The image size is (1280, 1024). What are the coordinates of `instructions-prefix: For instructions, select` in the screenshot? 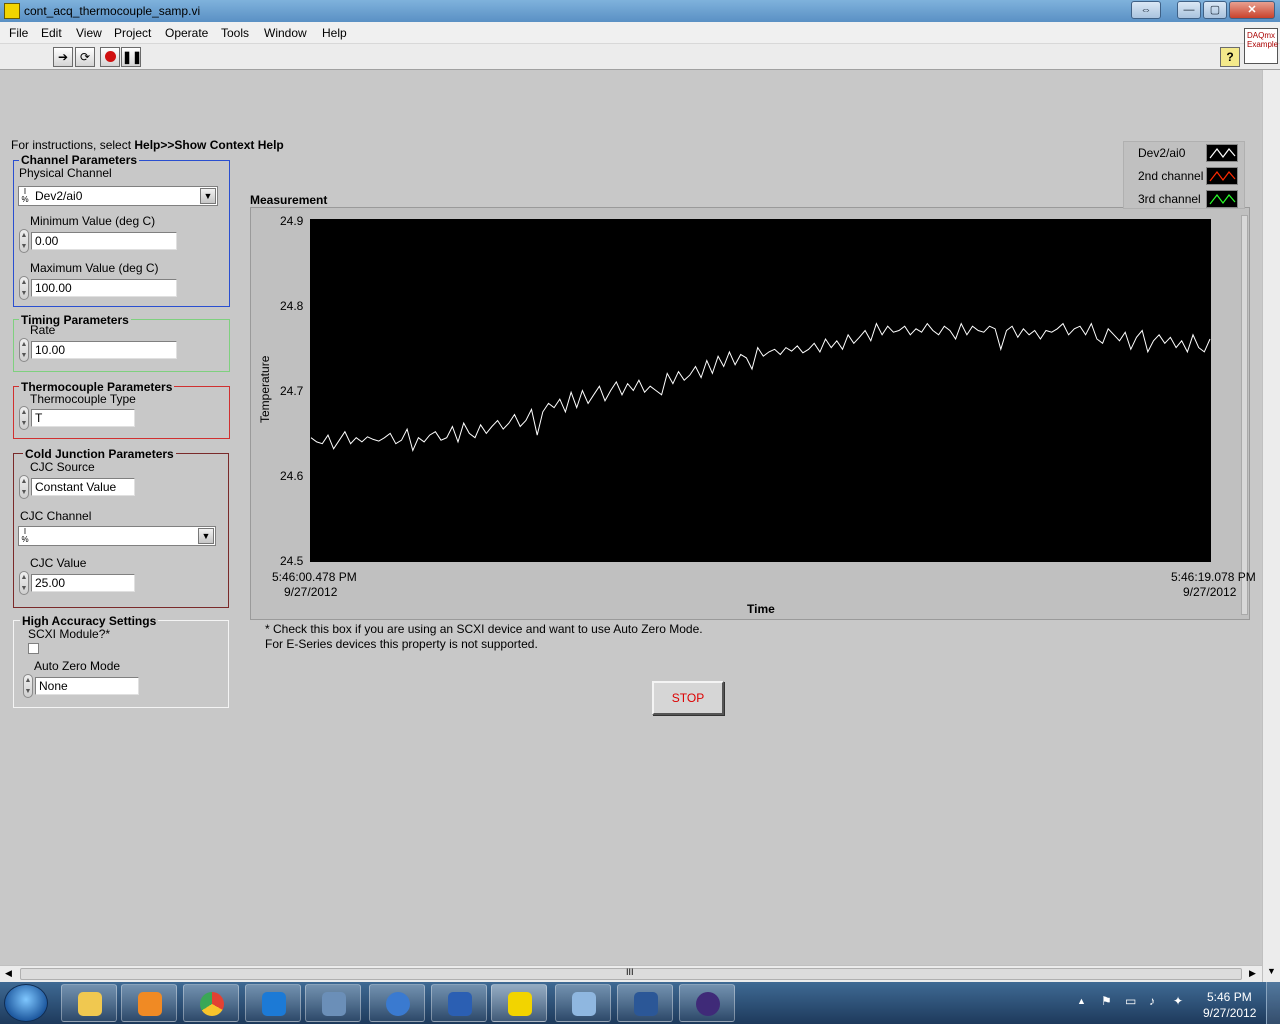 It's located at (73, 145).